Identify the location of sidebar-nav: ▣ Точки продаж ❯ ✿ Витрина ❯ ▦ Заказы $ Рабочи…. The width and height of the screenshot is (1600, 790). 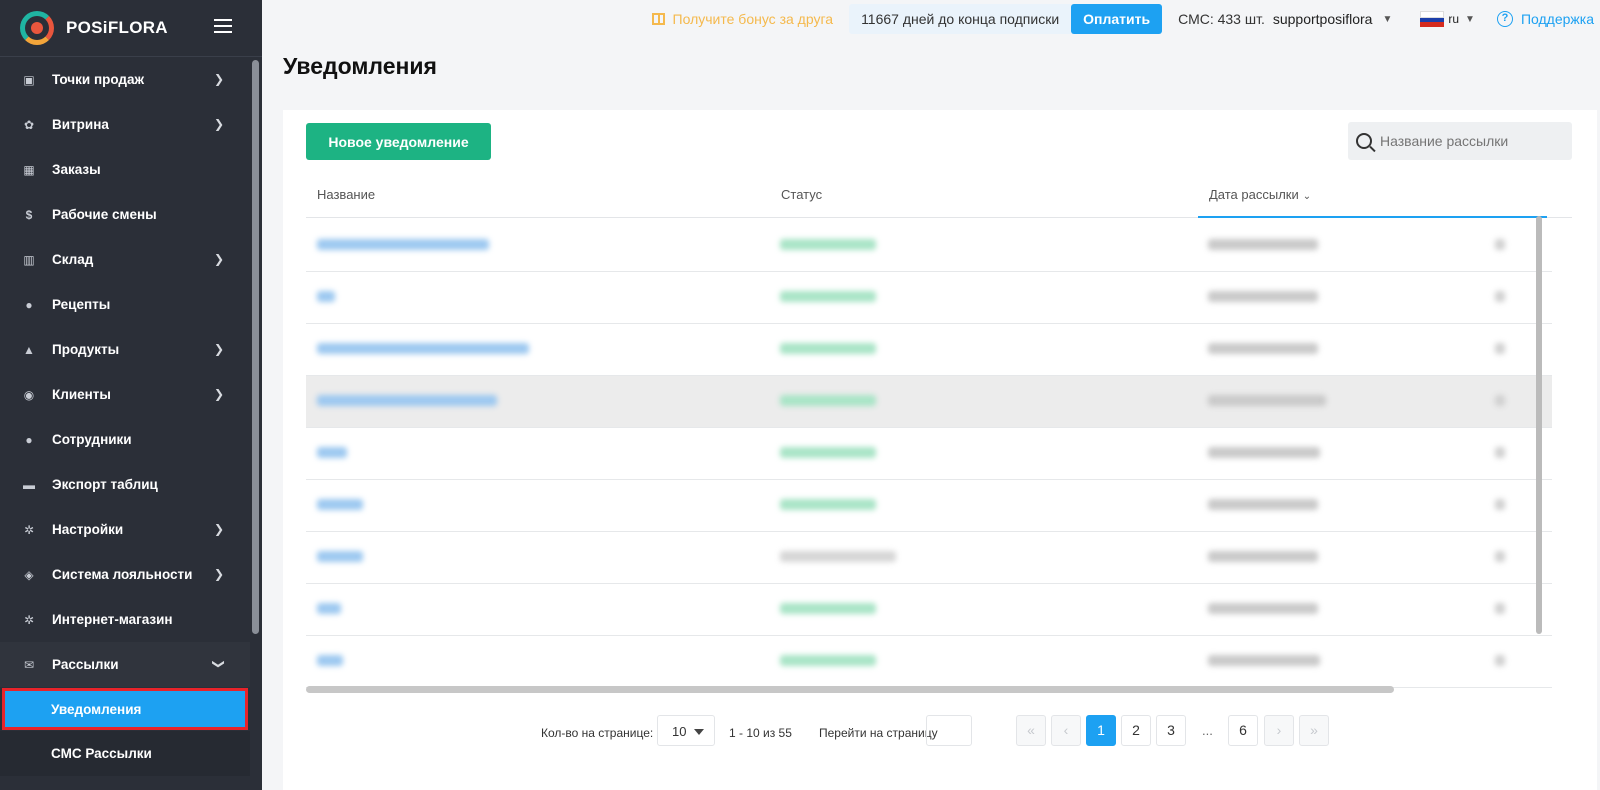
(125, 416).